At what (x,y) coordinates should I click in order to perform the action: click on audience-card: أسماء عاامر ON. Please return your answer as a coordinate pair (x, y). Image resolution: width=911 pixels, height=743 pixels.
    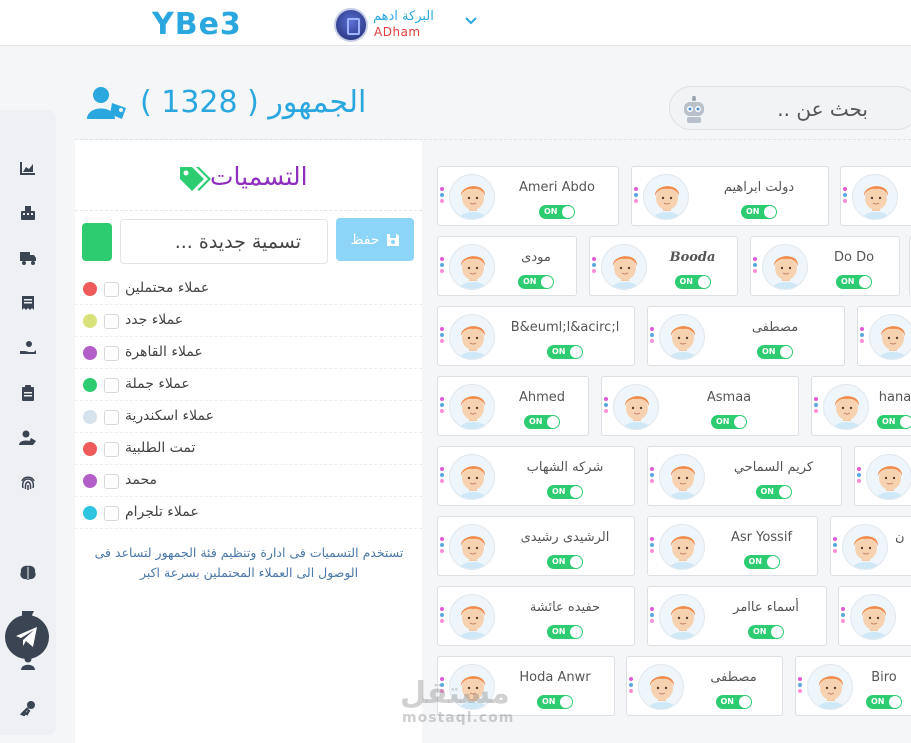
    Looking at the image, I should click on (737, 616).